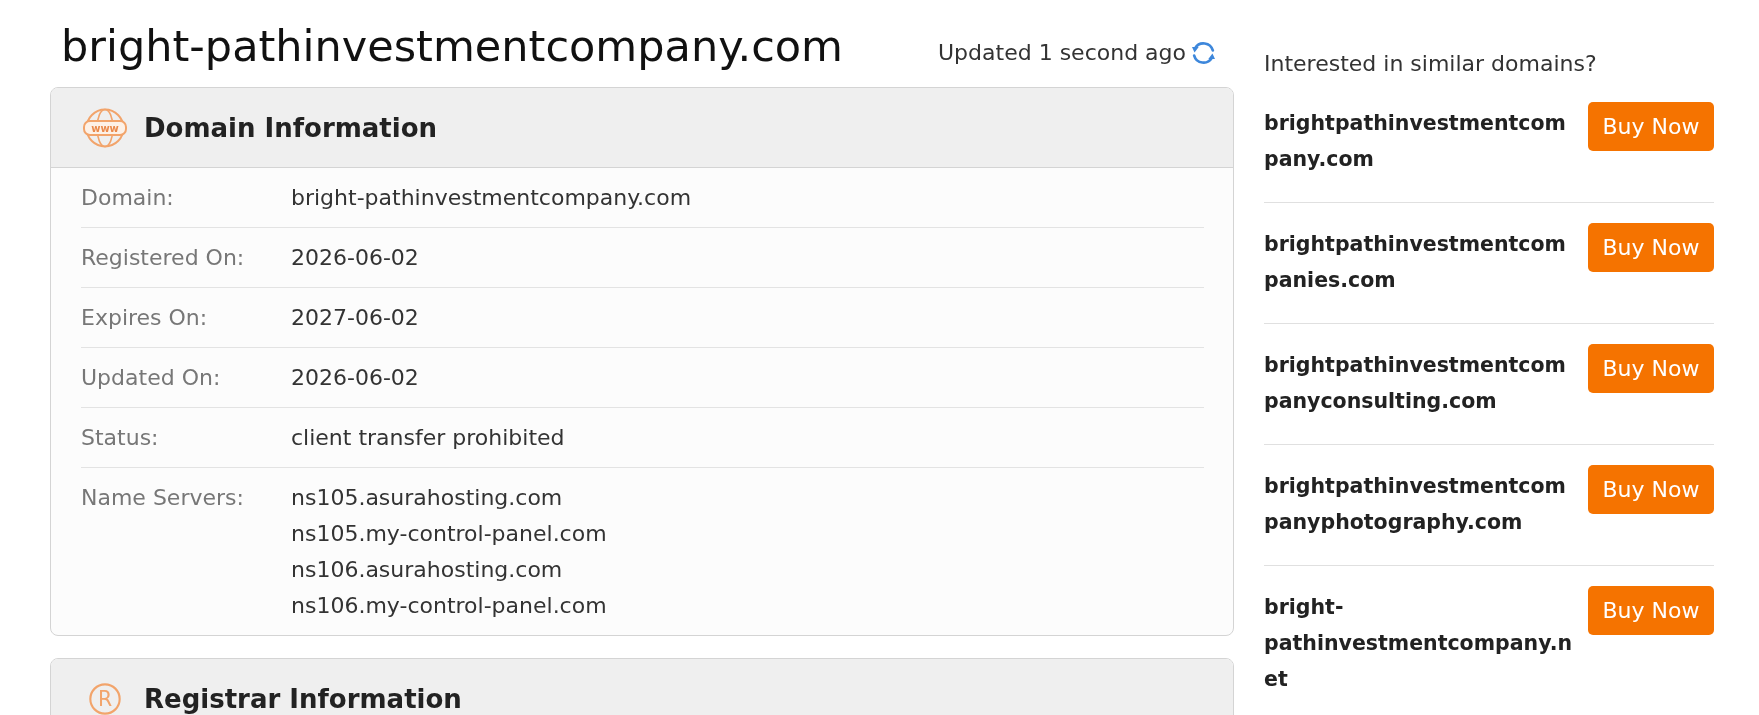 This screenshot has height=715, width=1759. I want to click on similar-domains-heading: Interested in similar domains?, so click(1431, 64).